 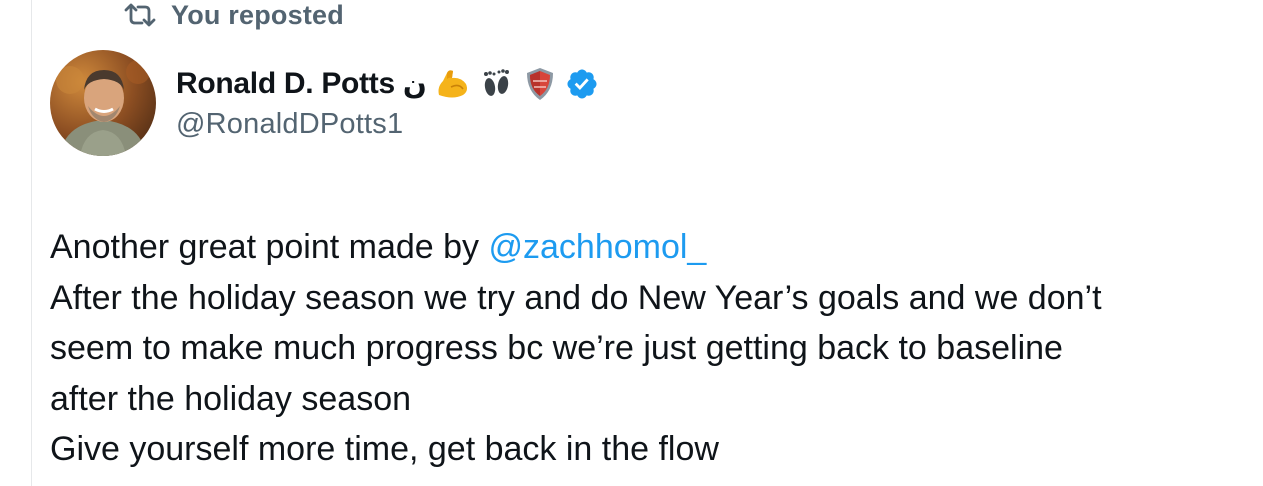 What do you see at coordinates (231, 398) in the screenshot?
I see `tweet-line-4: after the holiday season` at bounding box center [231, 398].